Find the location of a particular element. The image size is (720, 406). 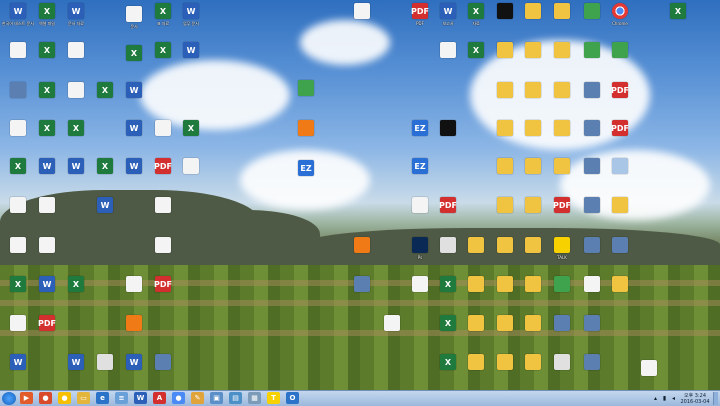

ie-taskbar-button: e is located at coordinates (102, 398).